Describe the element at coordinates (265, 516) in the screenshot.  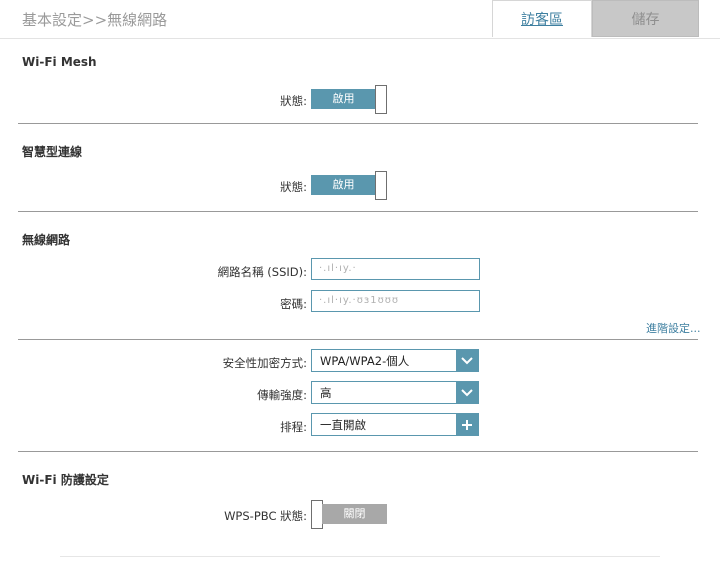
I see `wps-status-label: WPS-PBC 狀態:` at that location.